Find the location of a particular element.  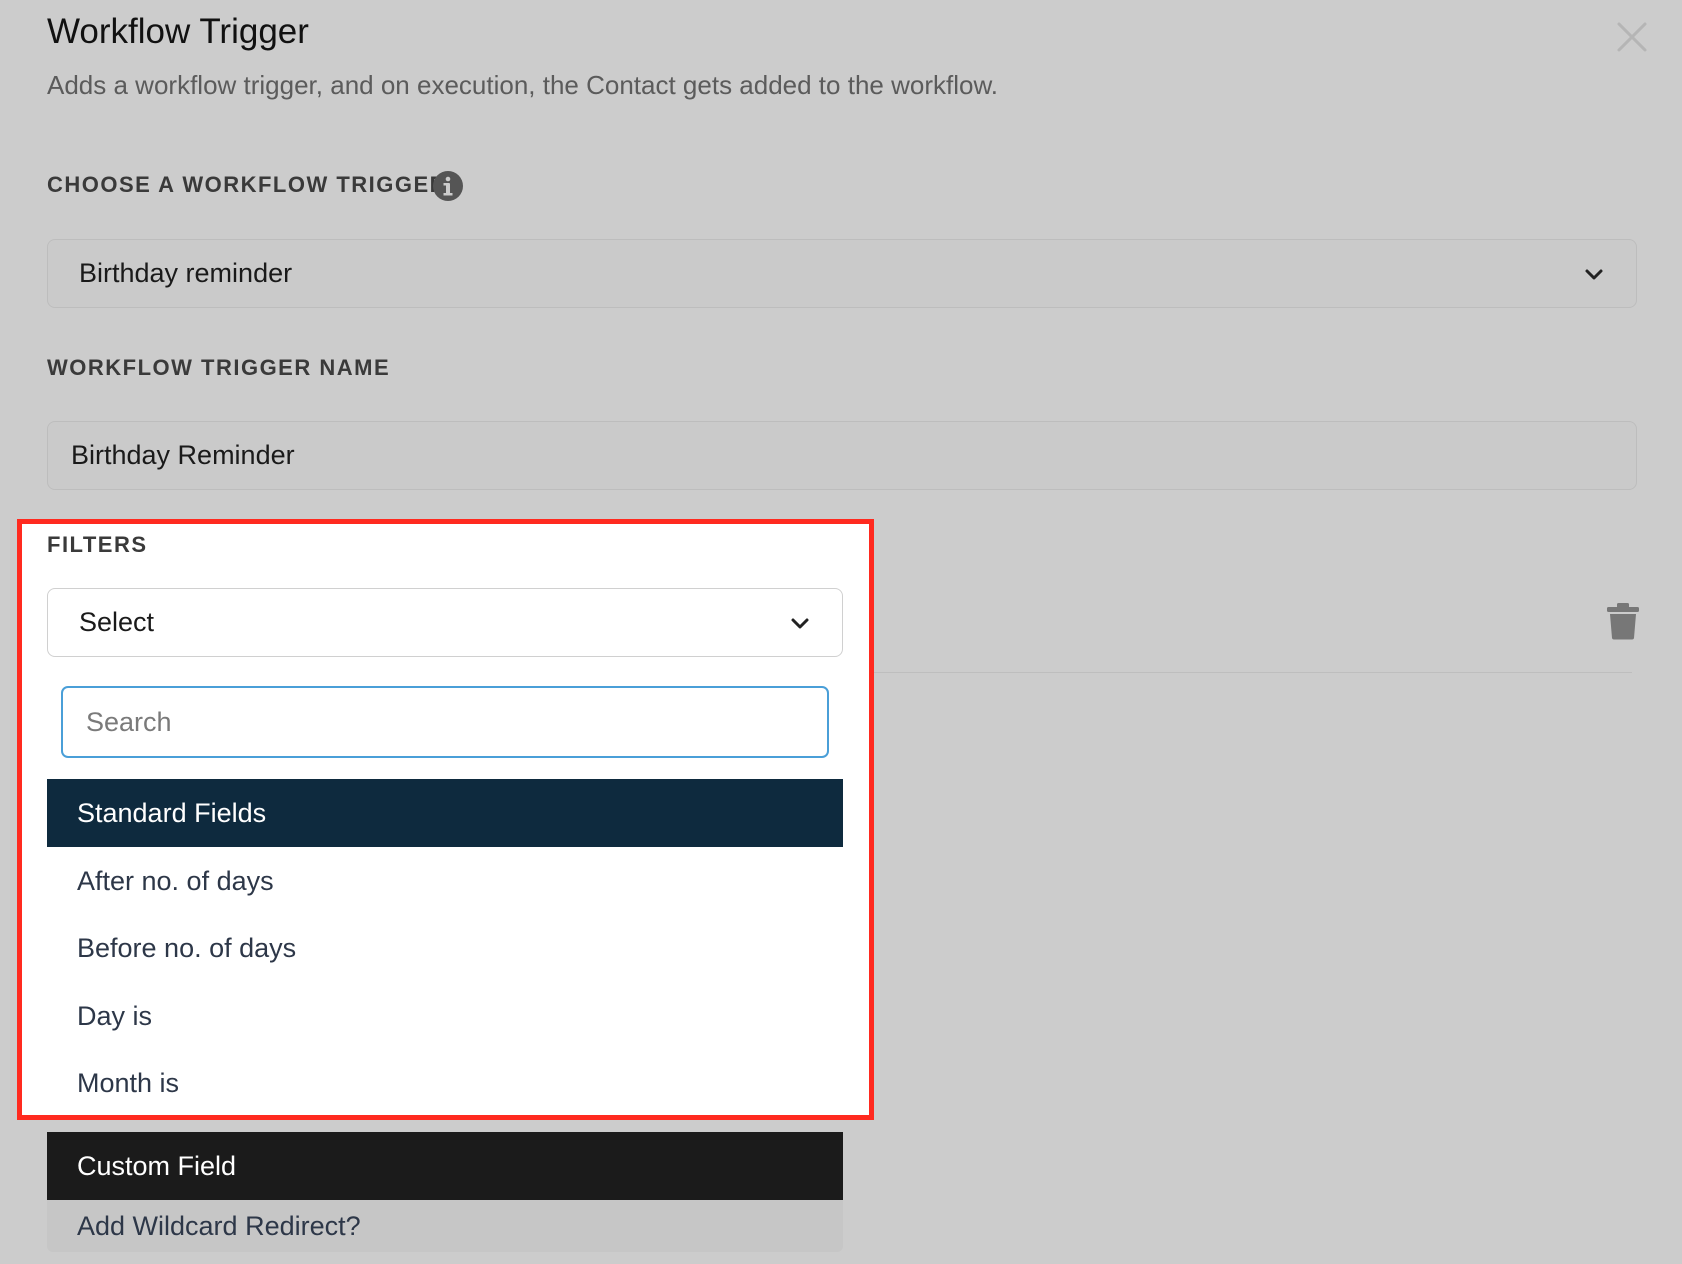

trigger-name-label: WORKFLOW TRIGGER NAME is located at coordinates (219, 367).